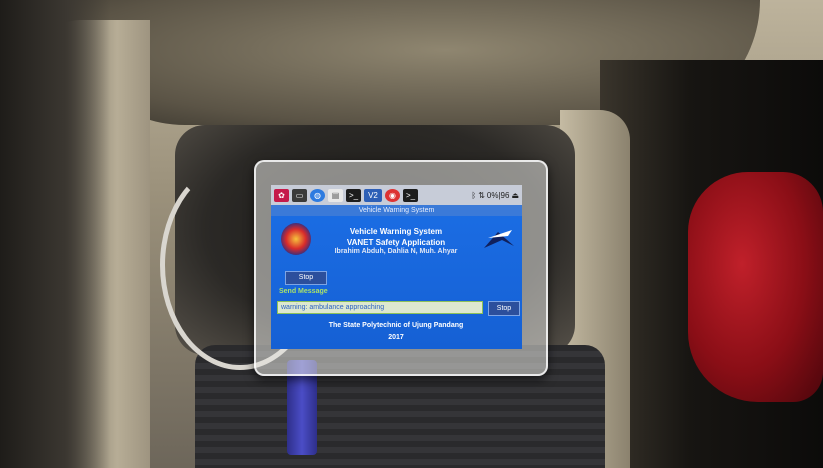 The height and width of the screenshot is (468, 823). Describe the element at coordinates (306, 278) in the screenshot. I see `stop-button: Stop` at that location.